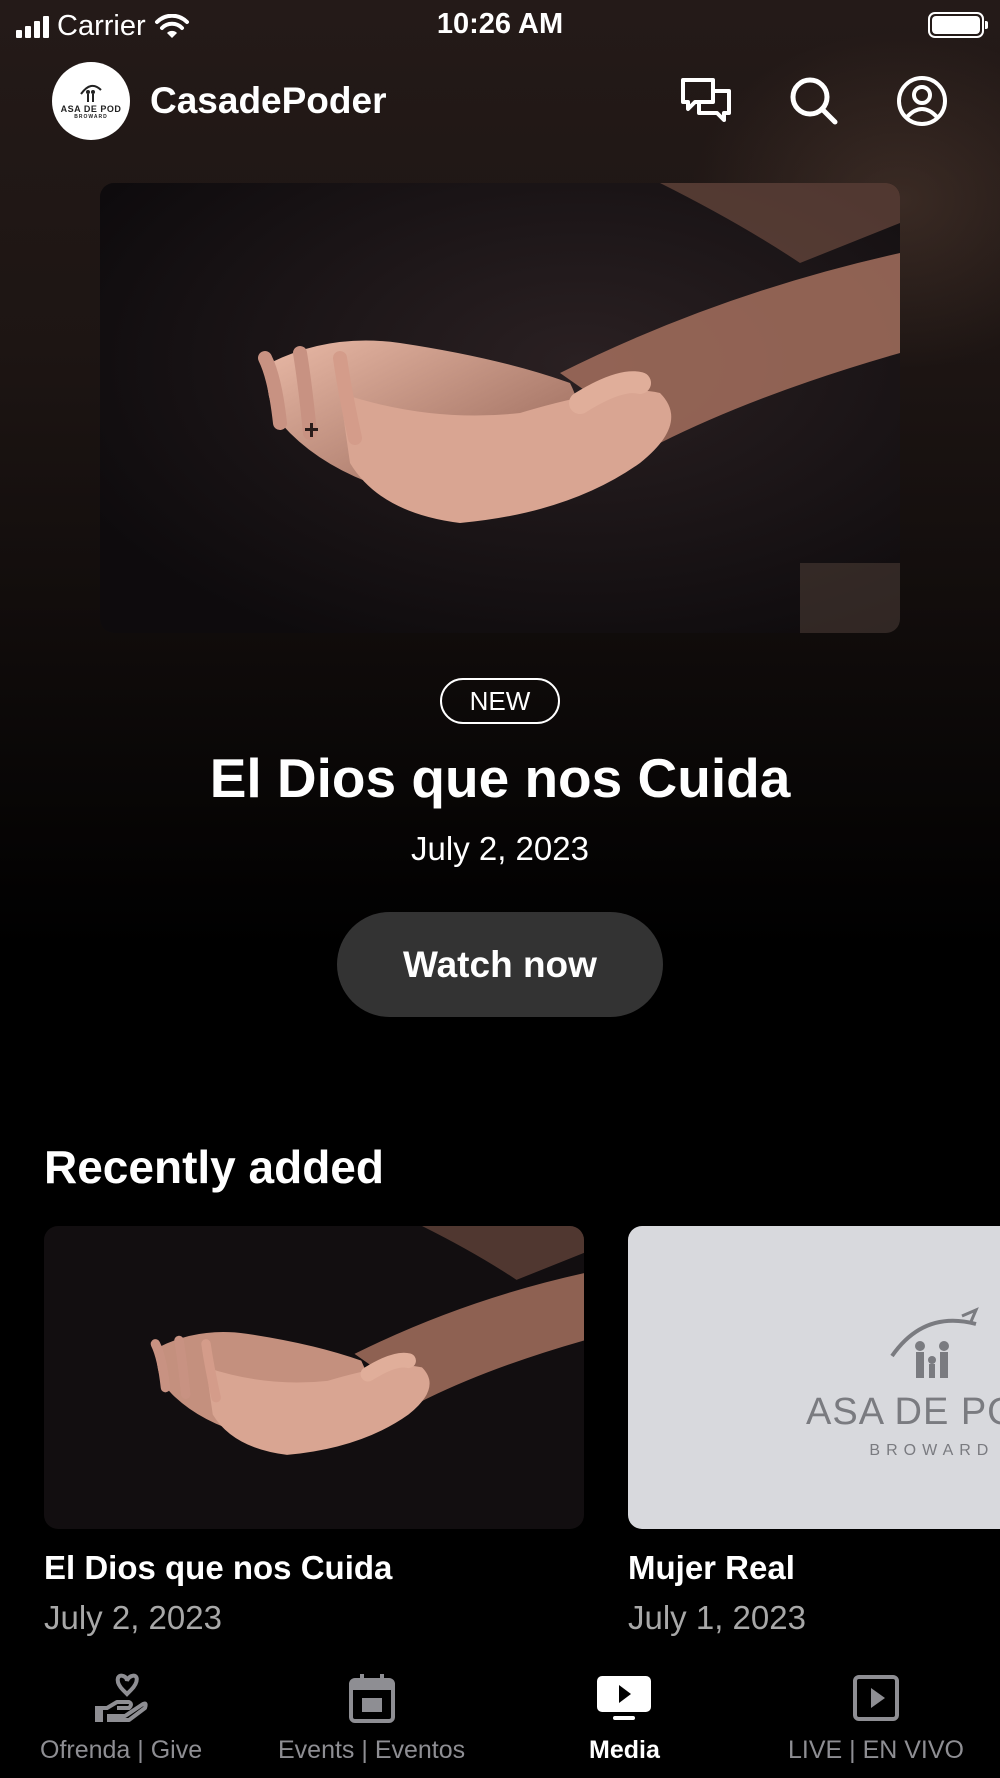 The height and width of the screenshot is (1778, 1000). I want to click on header-actions, so click(814, 101).